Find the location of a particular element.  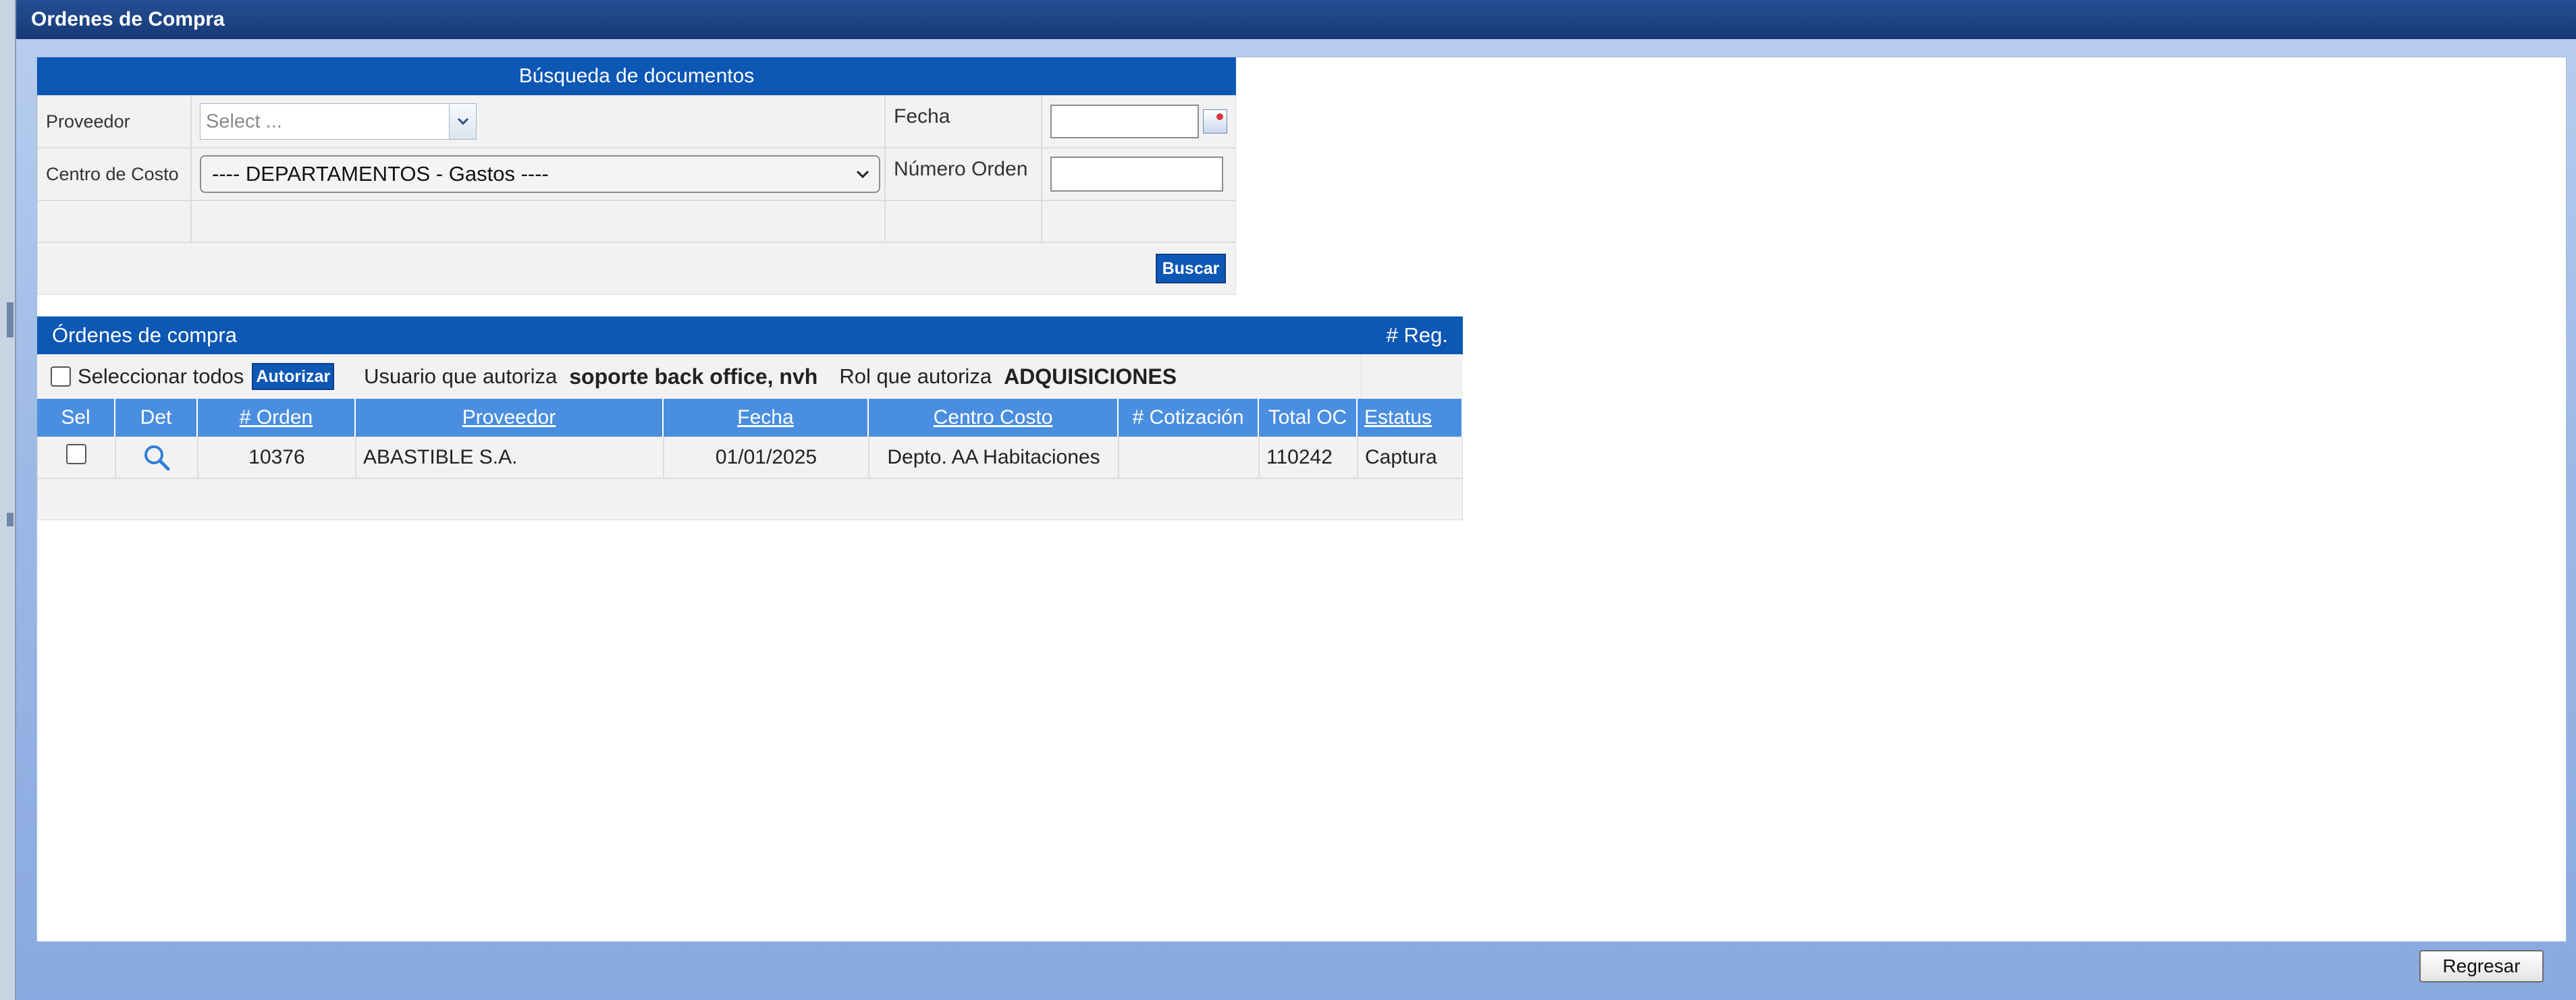

results-title: Órdenes de compra is located at coordinates (144, 335).